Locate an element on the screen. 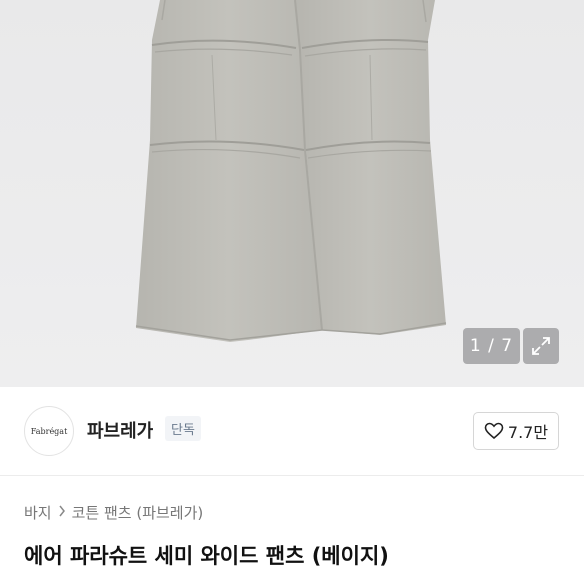 The image size is (584, 584). brand-logo-text: Fabrégat is located at coordinates (49, 431).